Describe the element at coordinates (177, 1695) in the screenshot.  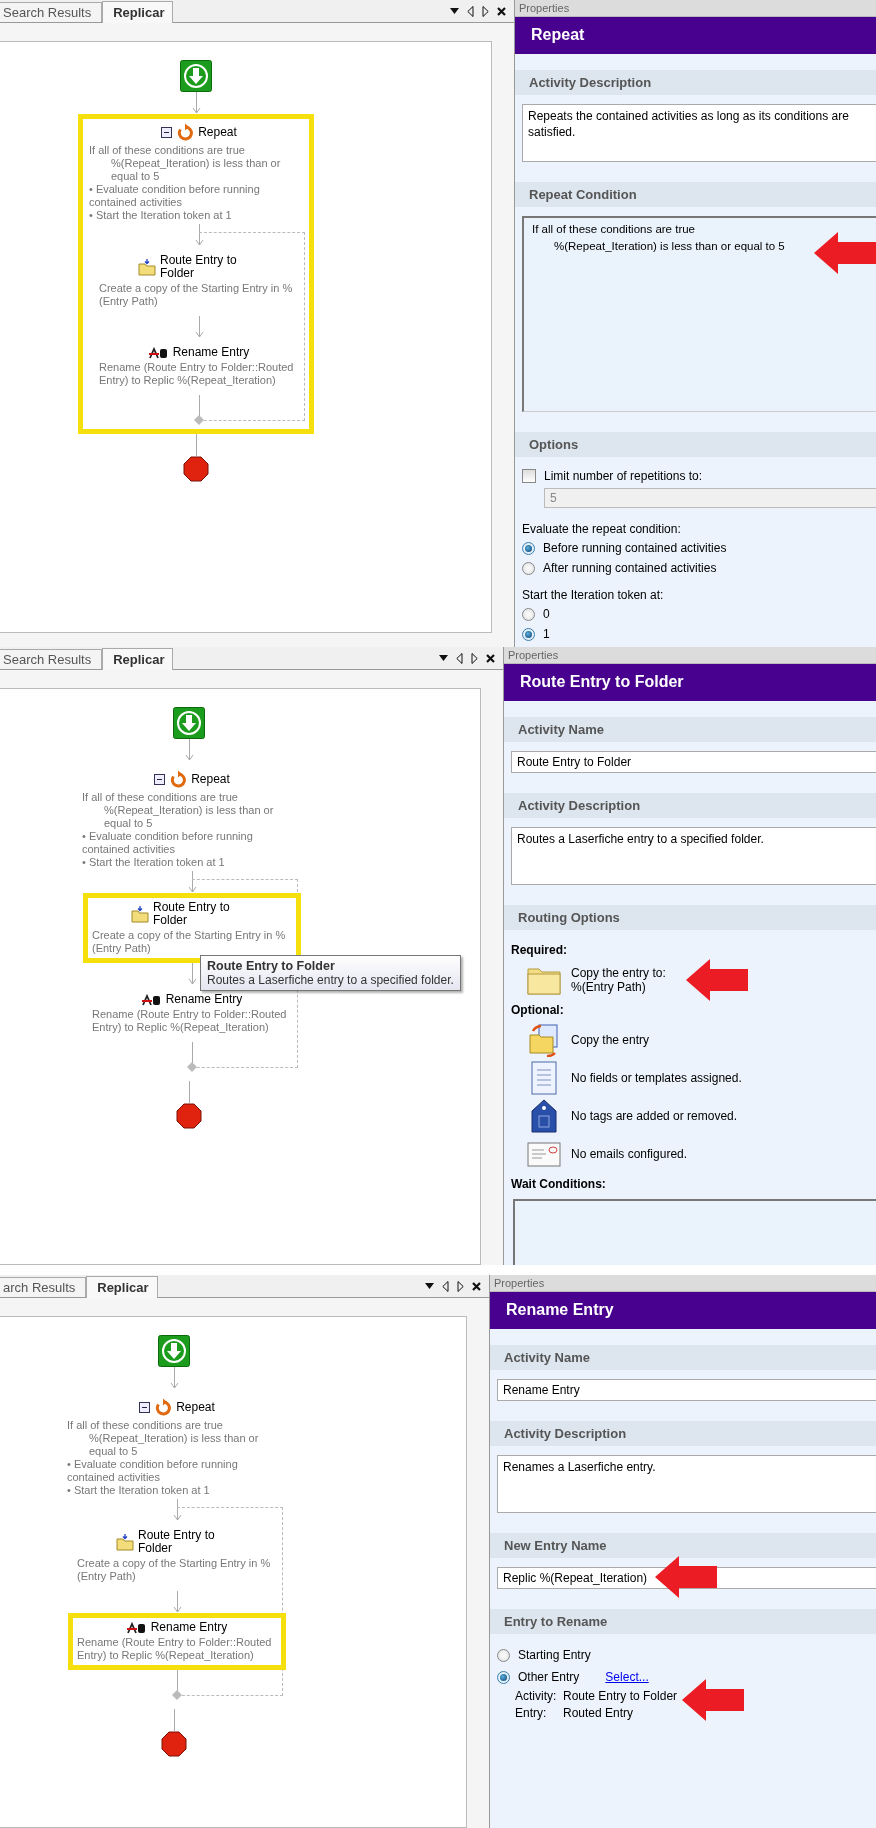
I see `merge-diamond-icon` at that location.